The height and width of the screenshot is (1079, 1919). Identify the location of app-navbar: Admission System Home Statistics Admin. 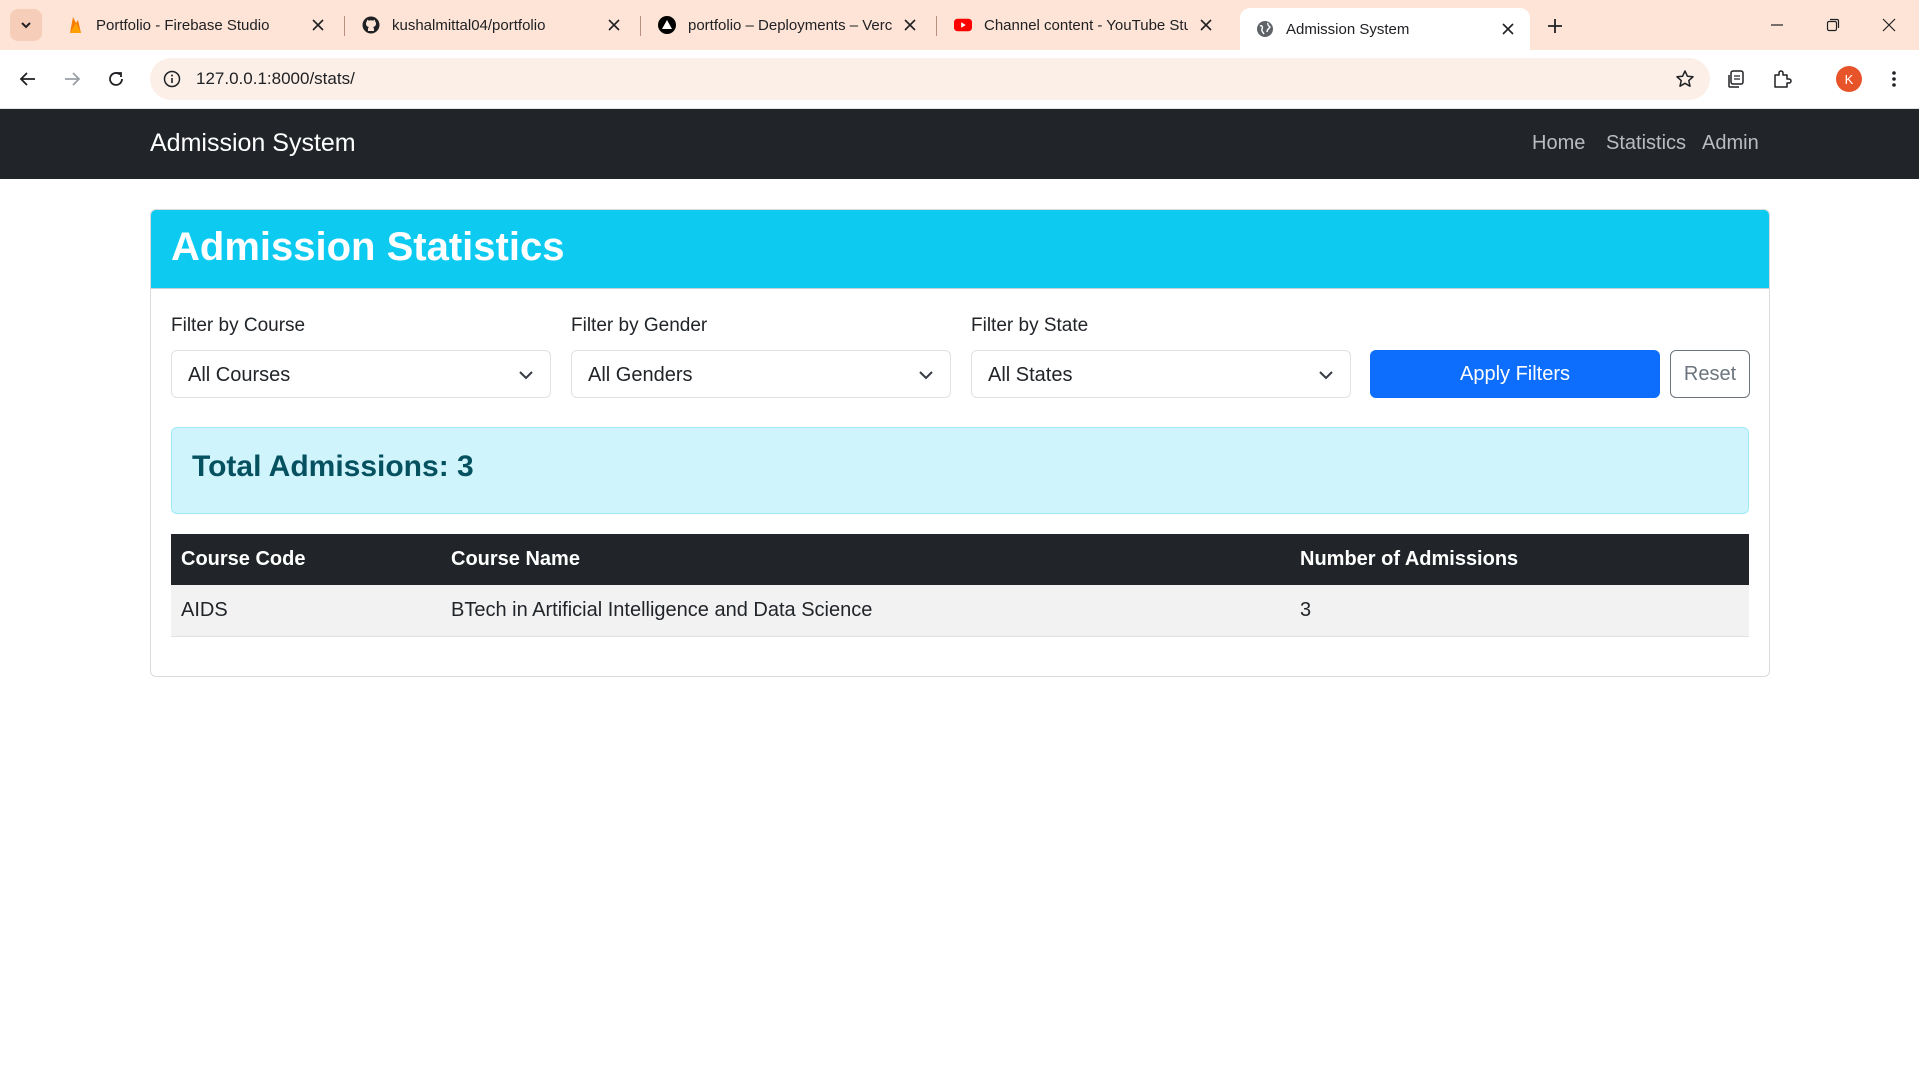
(959, 144).